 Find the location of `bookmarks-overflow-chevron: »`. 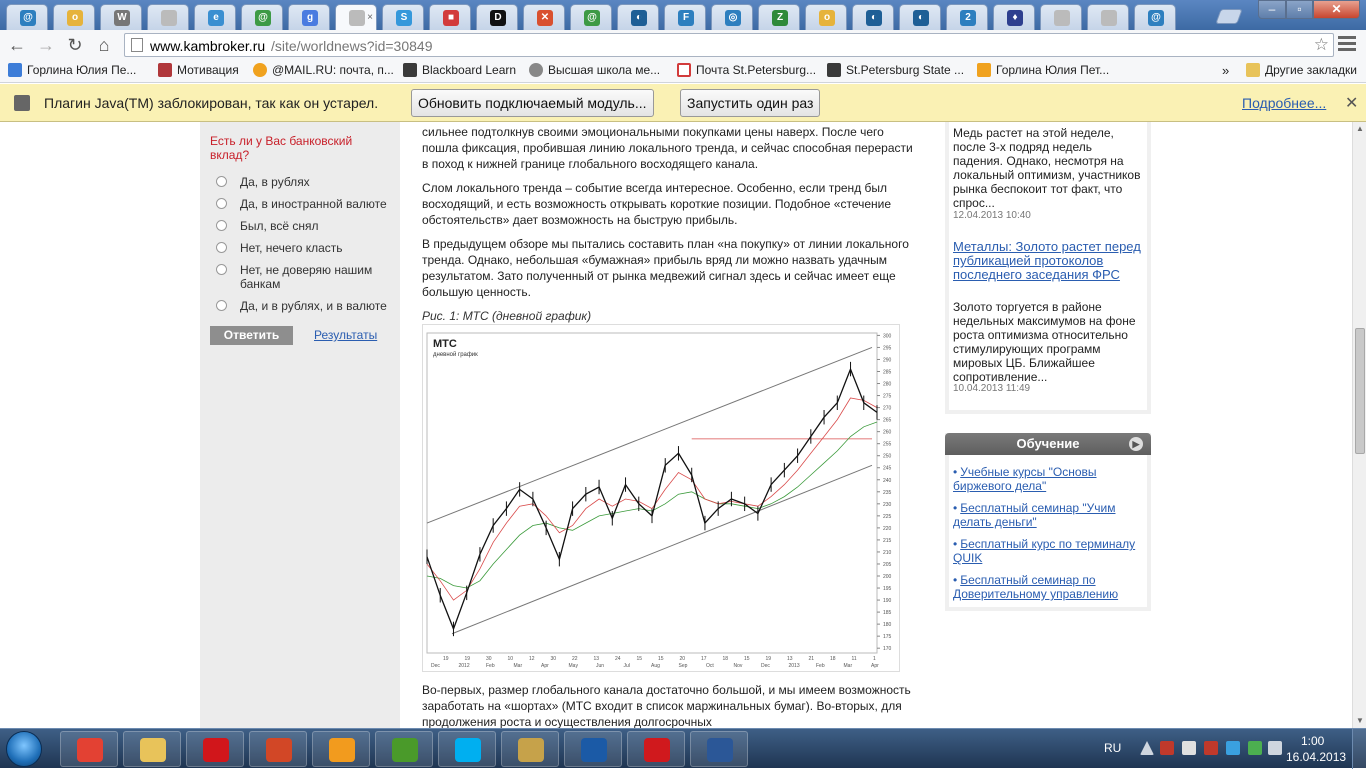

bookmarks-overflow-chevron: » is located at coordinates (1225, 70).